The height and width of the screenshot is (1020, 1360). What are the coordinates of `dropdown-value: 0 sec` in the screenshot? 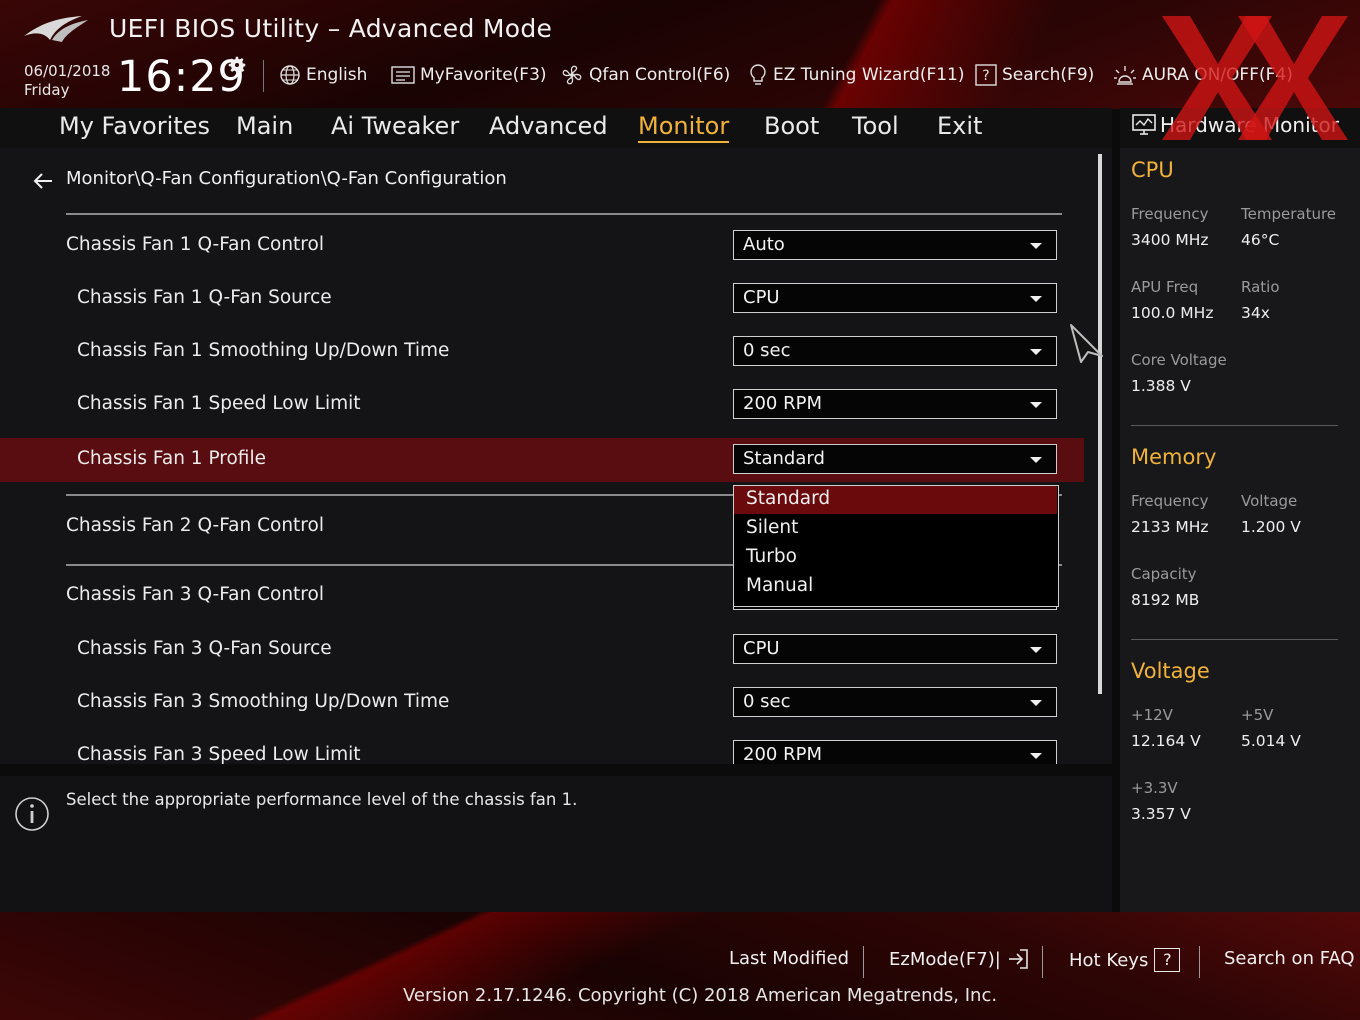 It's located at (767, 350).